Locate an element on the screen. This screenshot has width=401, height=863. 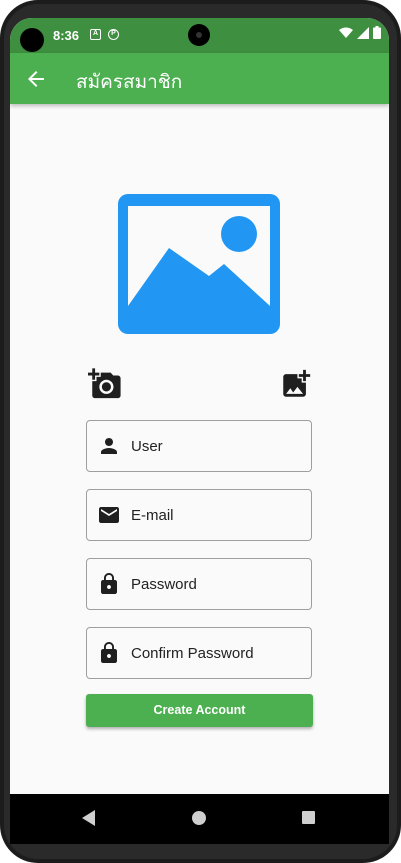
status-bar: 8:36 A P is located at coordinates (199, 35).